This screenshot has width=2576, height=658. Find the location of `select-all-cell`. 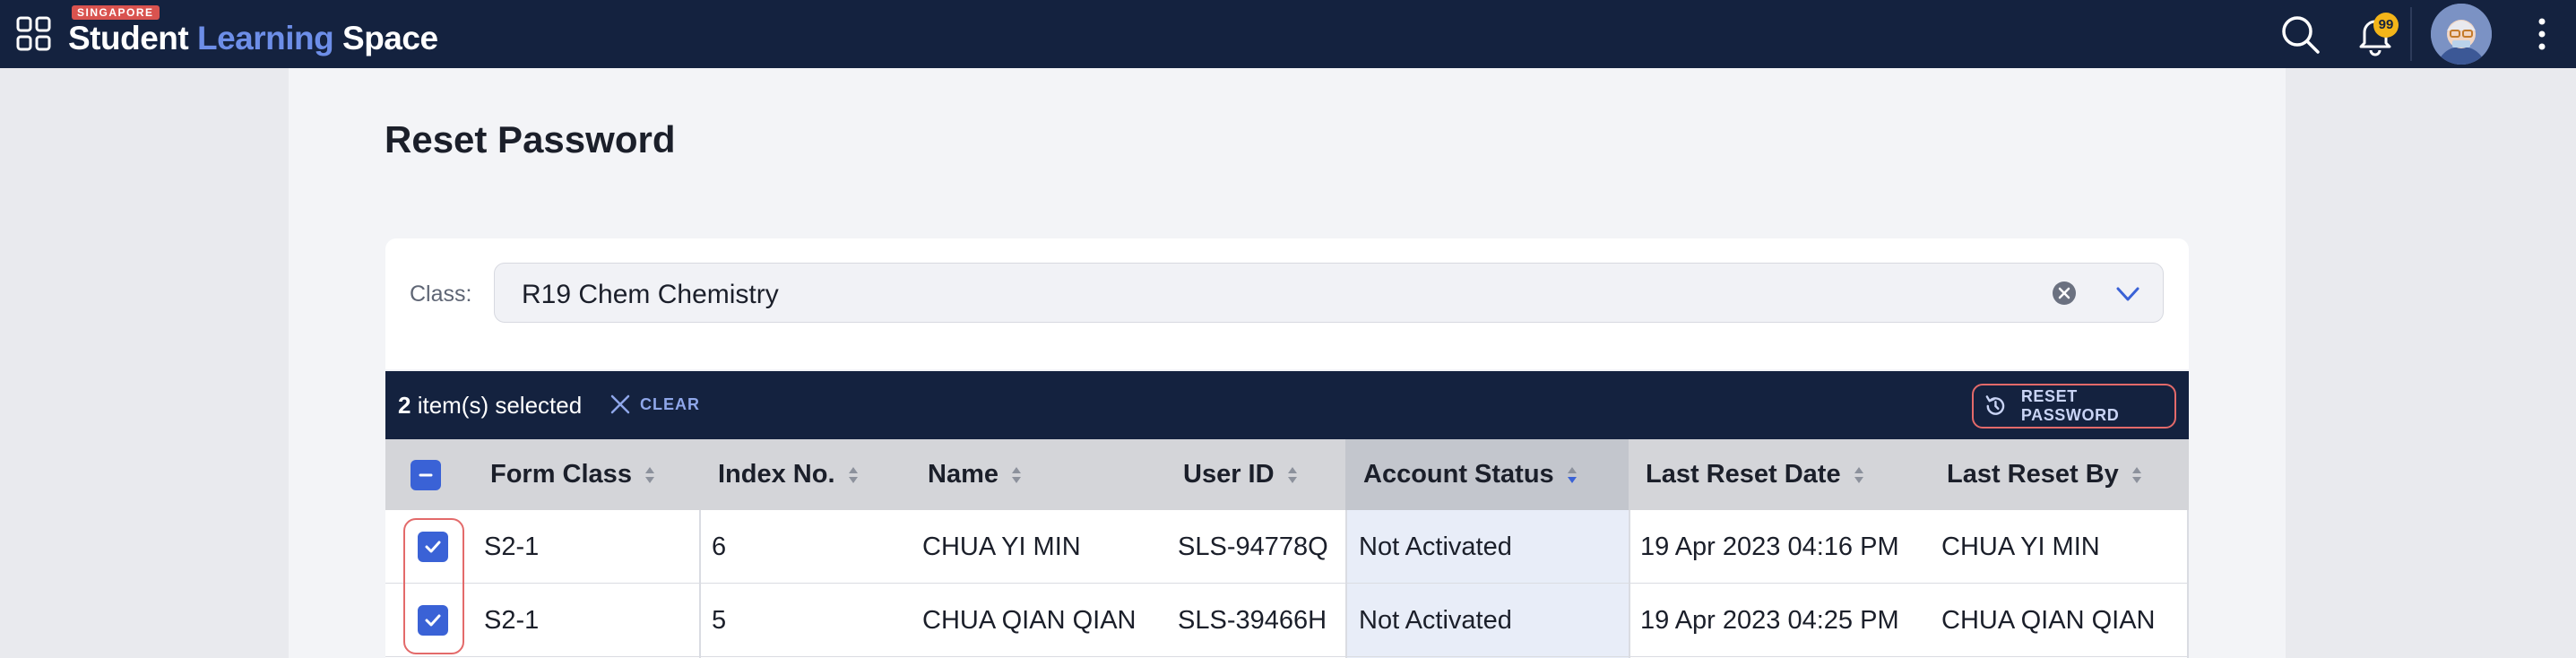

select-all-cell is located at coordinates (426, 475).